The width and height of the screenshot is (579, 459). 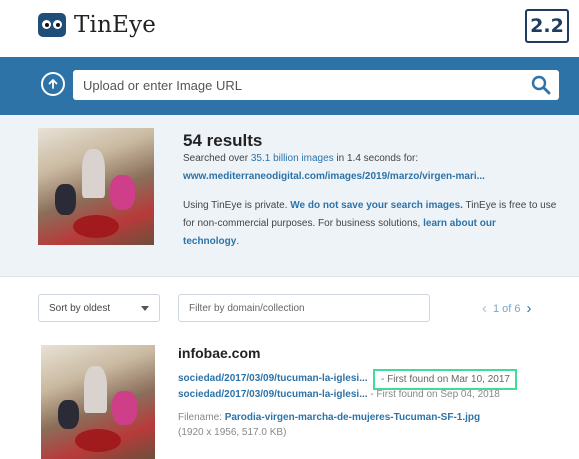 I want to click on learn-more-link: learn about our, so click(x=459, y=223).